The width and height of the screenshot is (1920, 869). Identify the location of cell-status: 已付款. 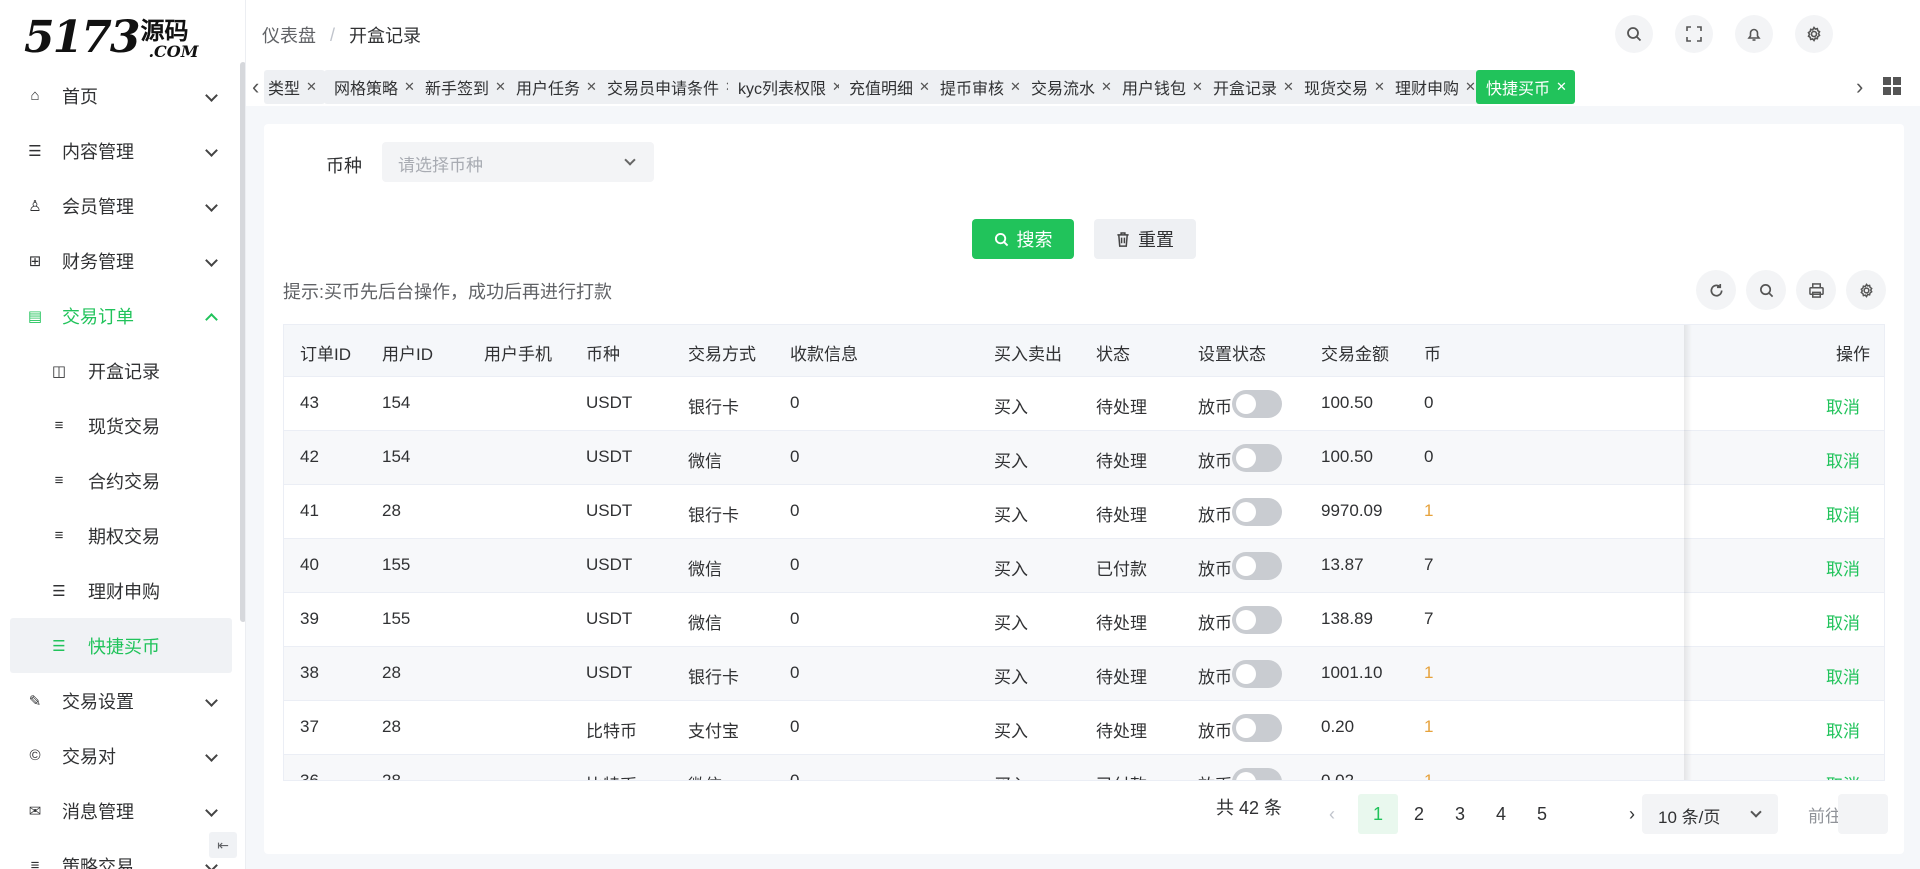
(1121, 569).